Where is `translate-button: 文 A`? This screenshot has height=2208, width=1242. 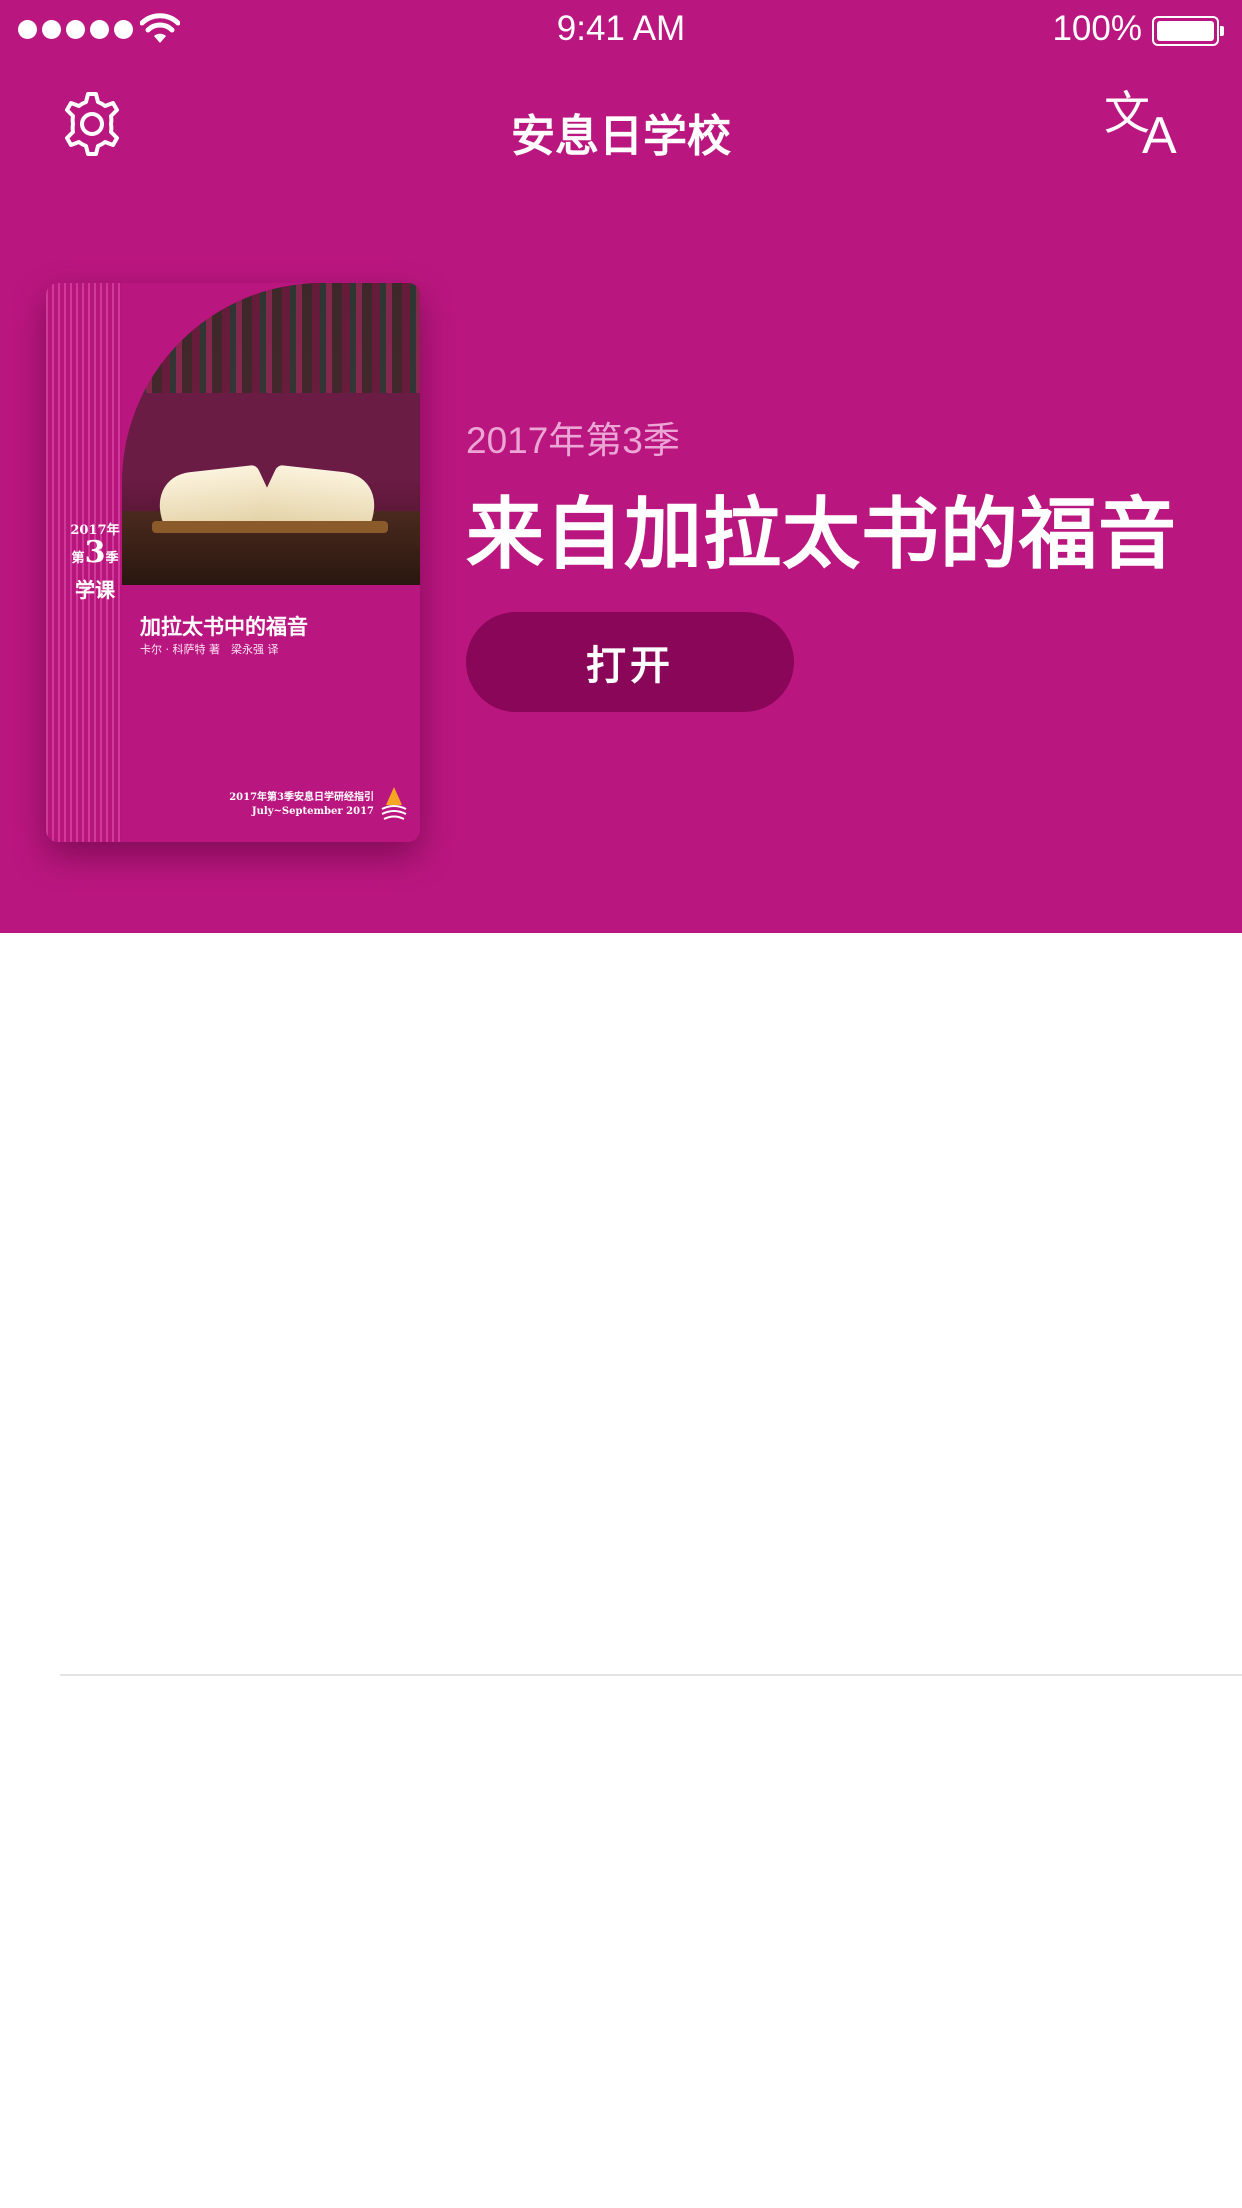 translate-button: 文 A is located at coordinates (1145, 126).